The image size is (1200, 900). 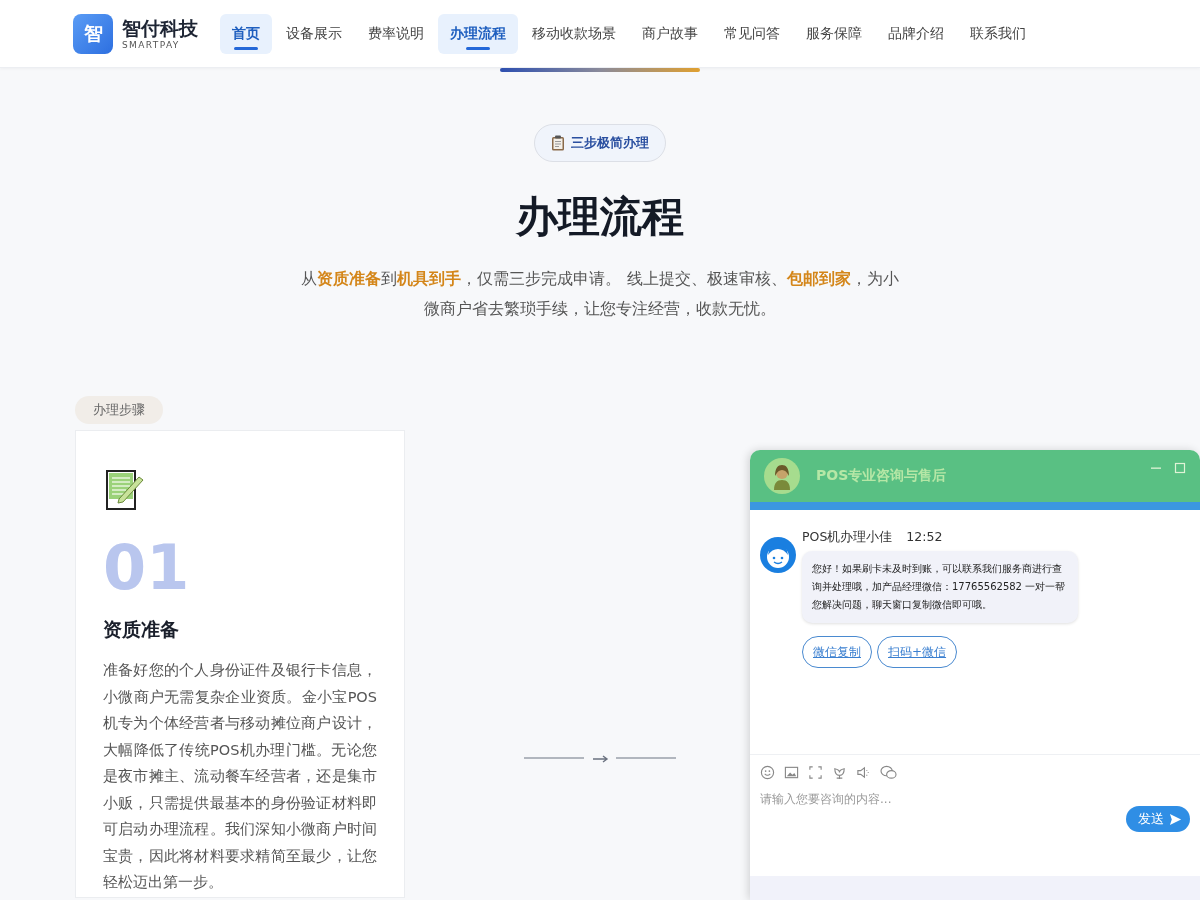 I want to click on nav-link: 商户故事, so click(x=670, y=33).